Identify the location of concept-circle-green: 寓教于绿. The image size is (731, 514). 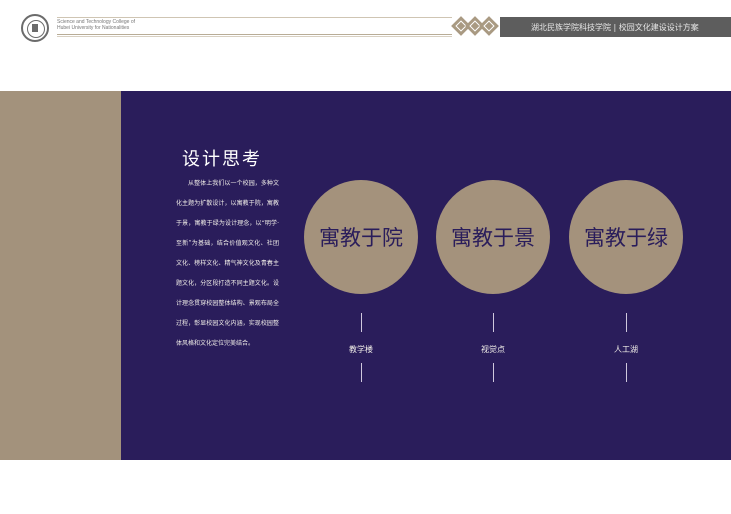
(626, 237).